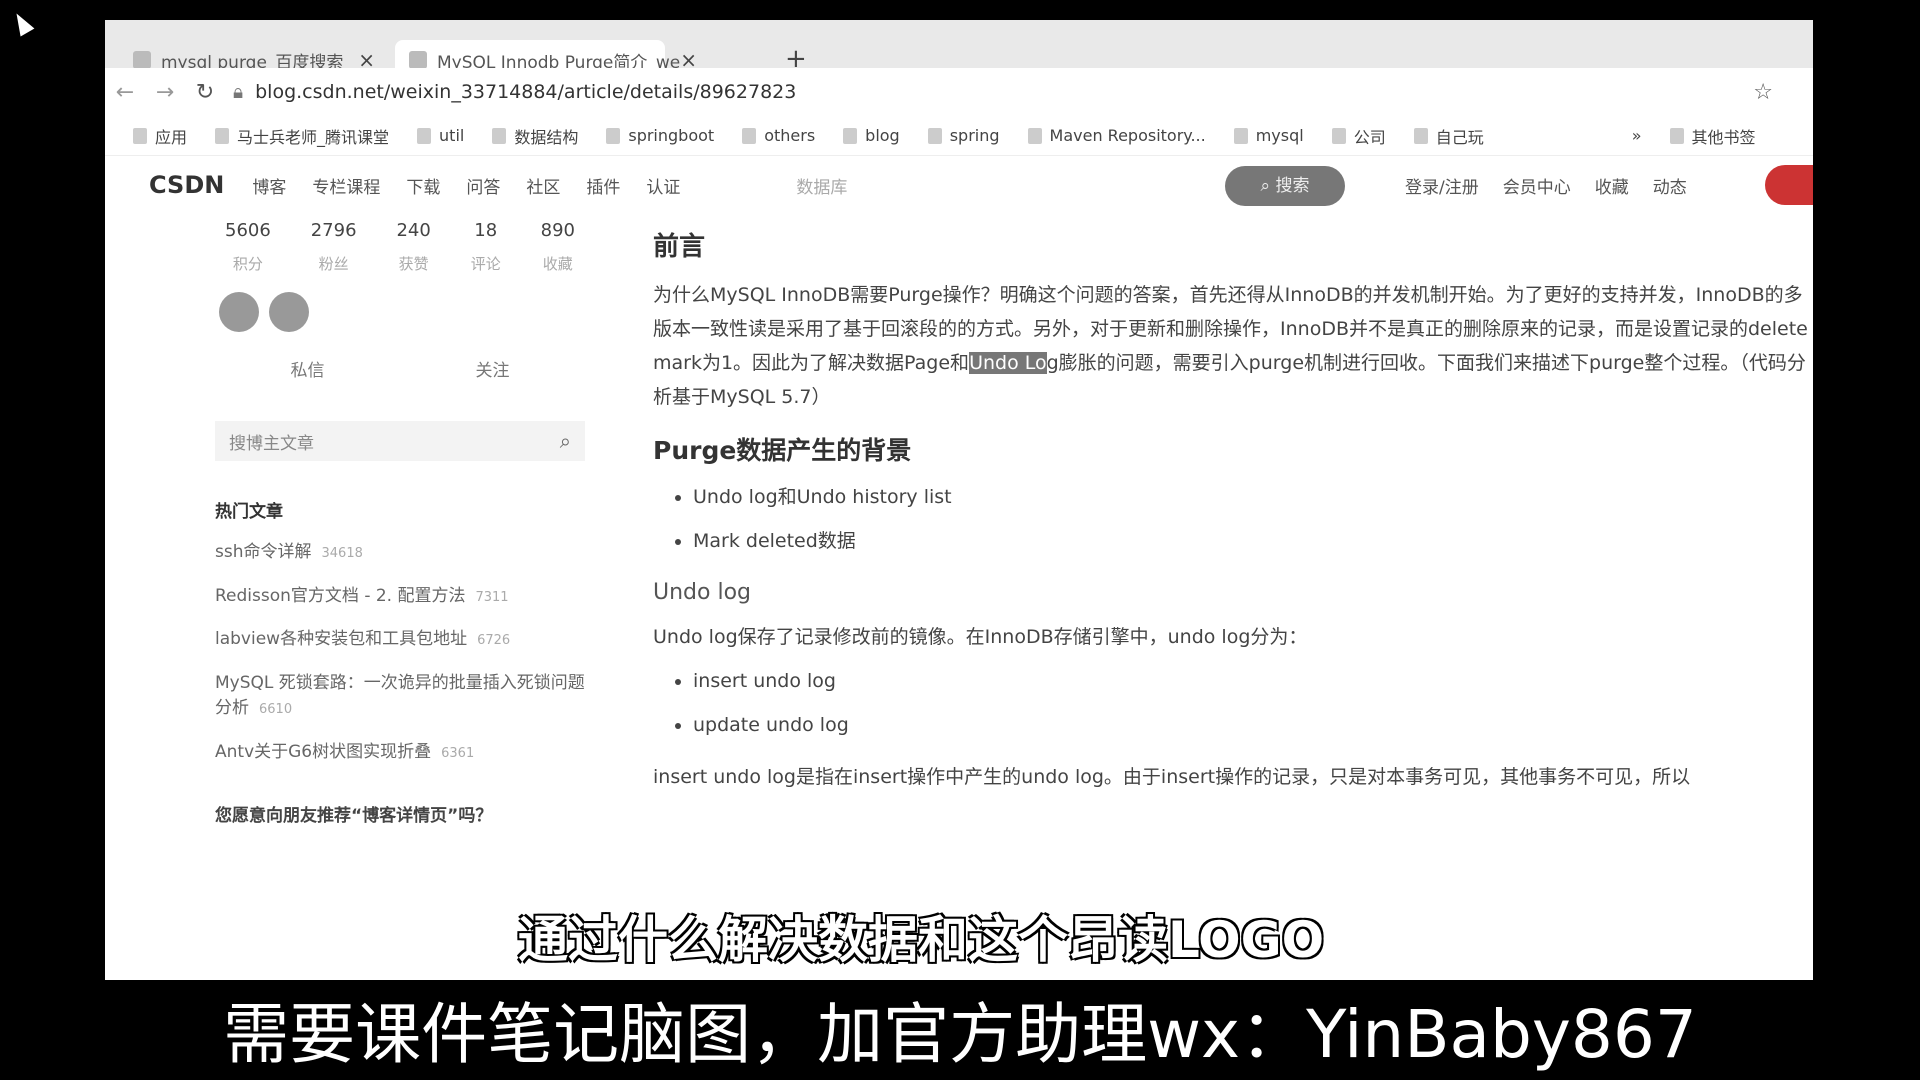 Image resolution: width=1920 pixels, height=1080 pixels. What do you see at coordinates (1448, 136) in the screenshot?
I see `bookmark-item: 自己玩` at bounding box center [1448, 136].